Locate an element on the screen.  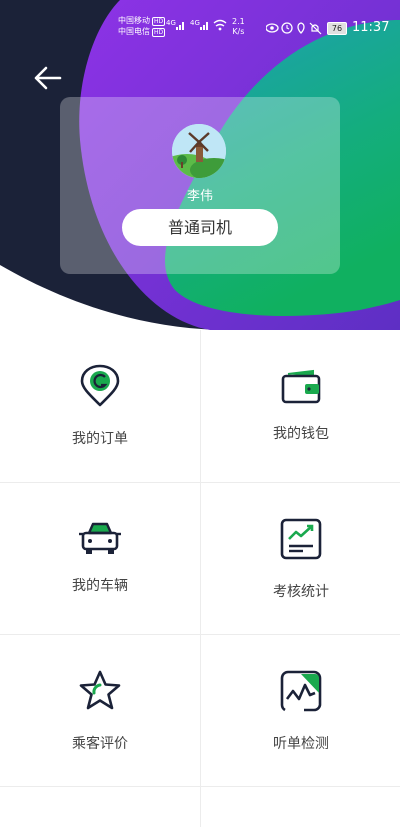
alarm-icon is located at coordinates (287, 28).